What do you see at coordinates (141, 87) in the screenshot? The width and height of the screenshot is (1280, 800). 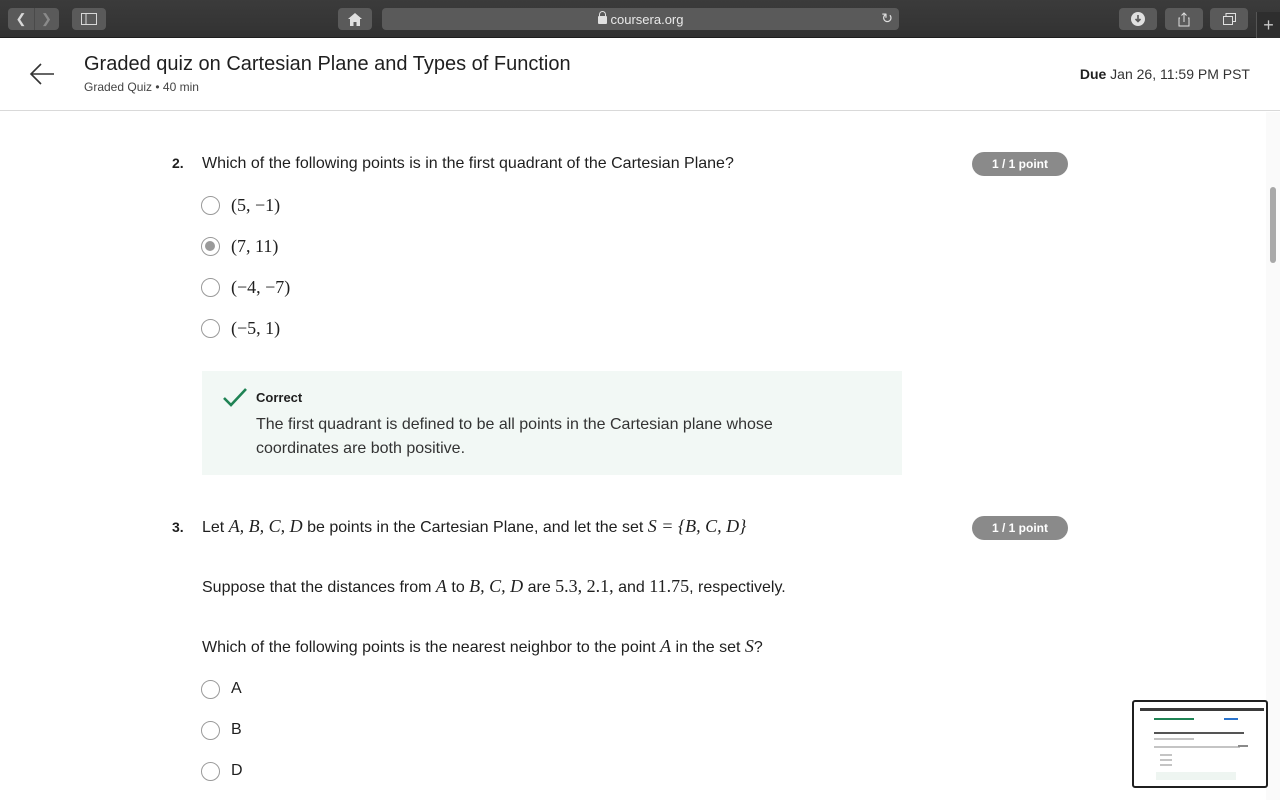 I see `quiz-subtitle: Graded Quiz • 40 min` at bounding box center [141, 87].